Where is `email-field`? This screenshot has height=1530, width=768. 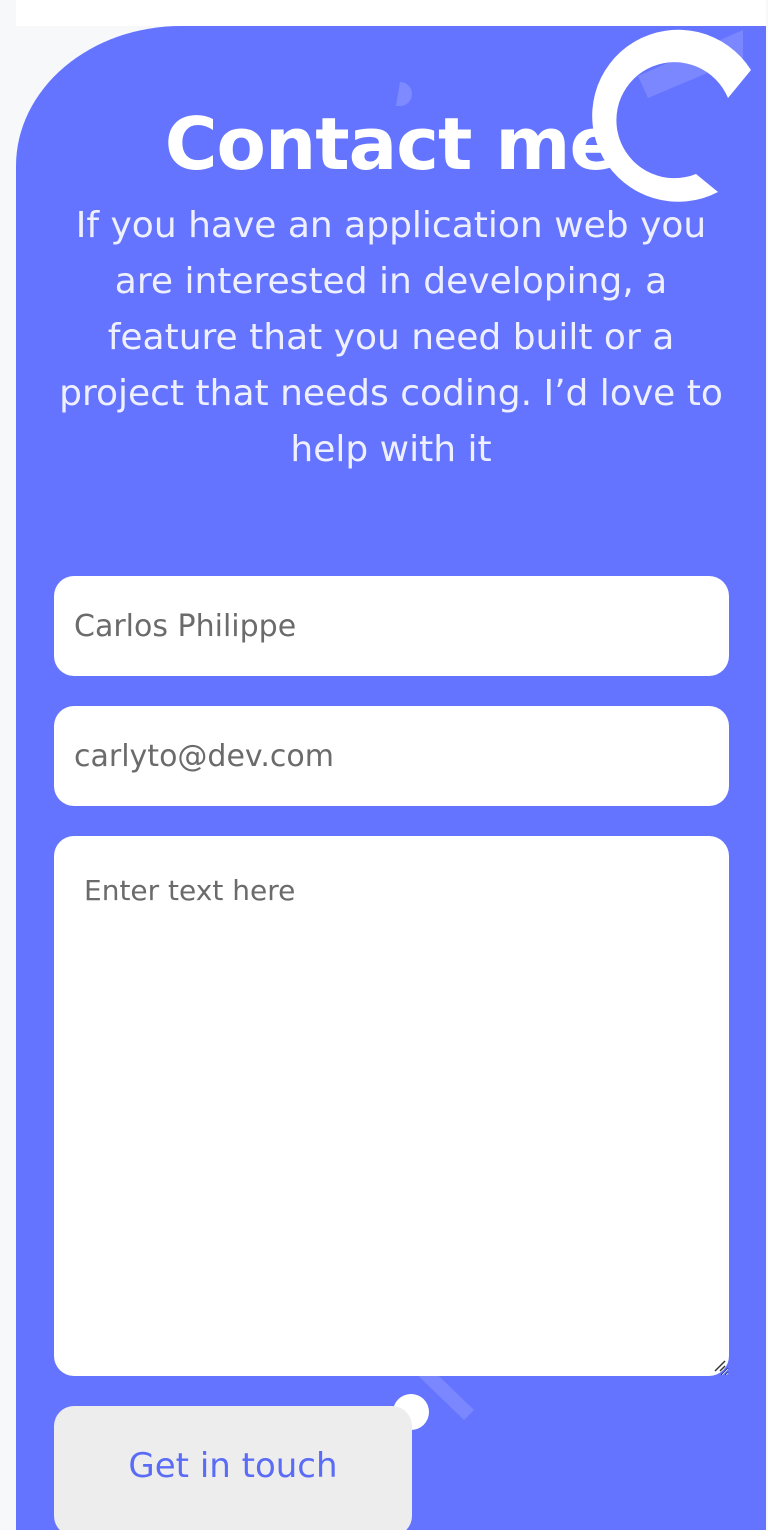
email-field is located at coordinates (391, 756).